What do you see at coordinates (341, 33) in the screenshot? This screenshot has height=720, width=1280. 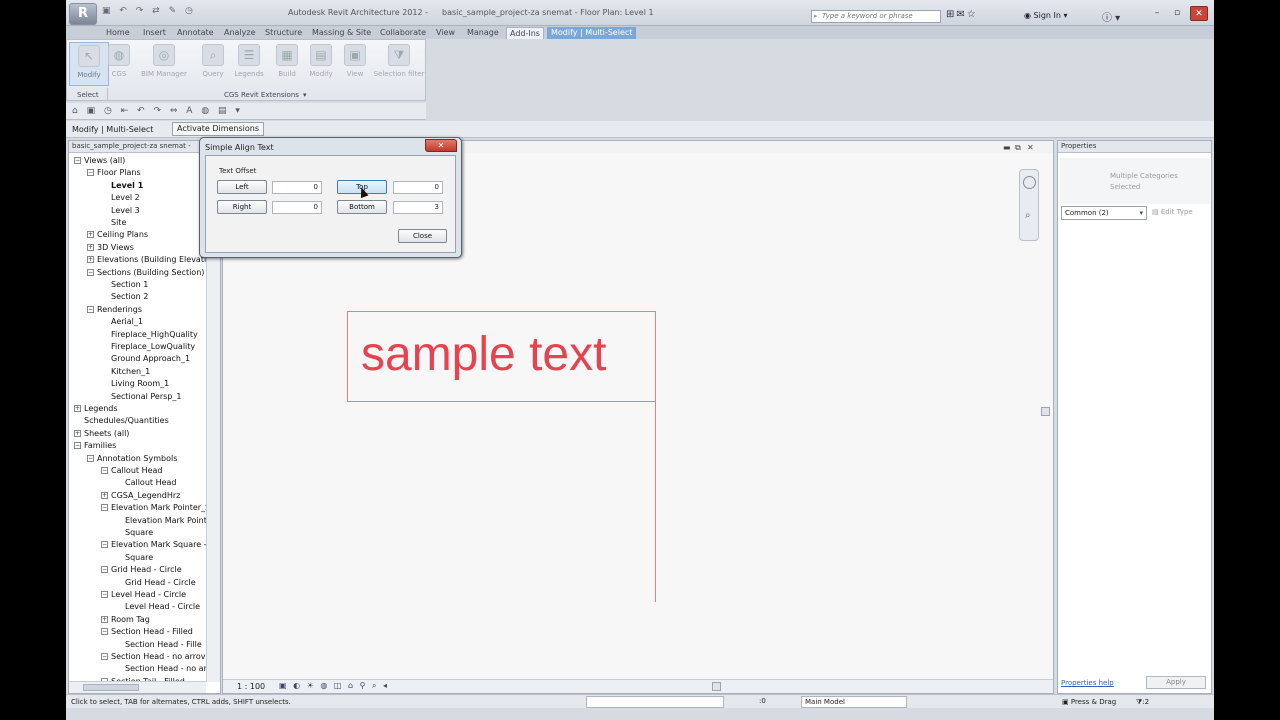 I see `tab-massing-site: Massing & Site` at bounding box center [341, 33].